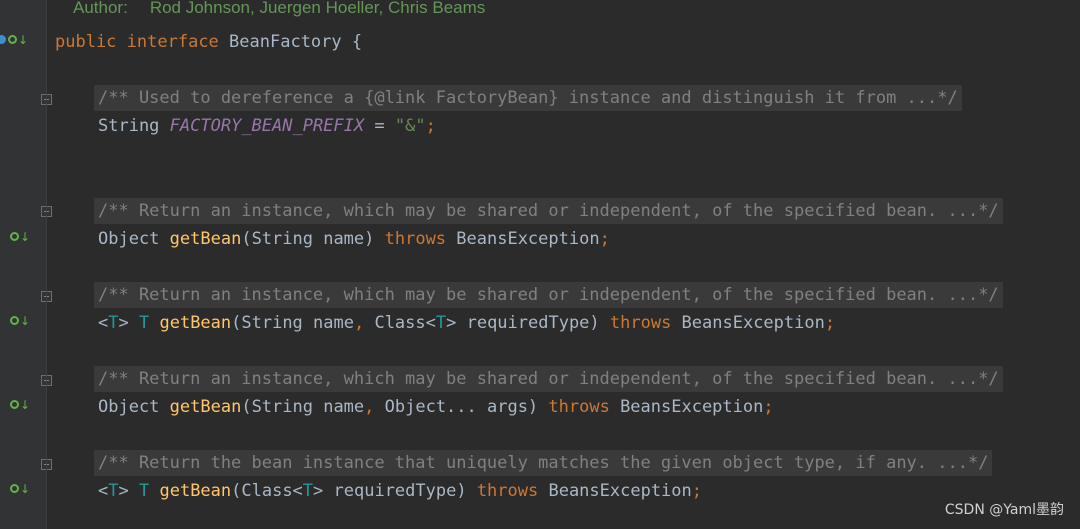 This screenshot has width=1080, height=529. What do you see at coordinates (172, 42) in the screenshot?
I see `keyword-interface: interface` at bounding box center [172, 42].